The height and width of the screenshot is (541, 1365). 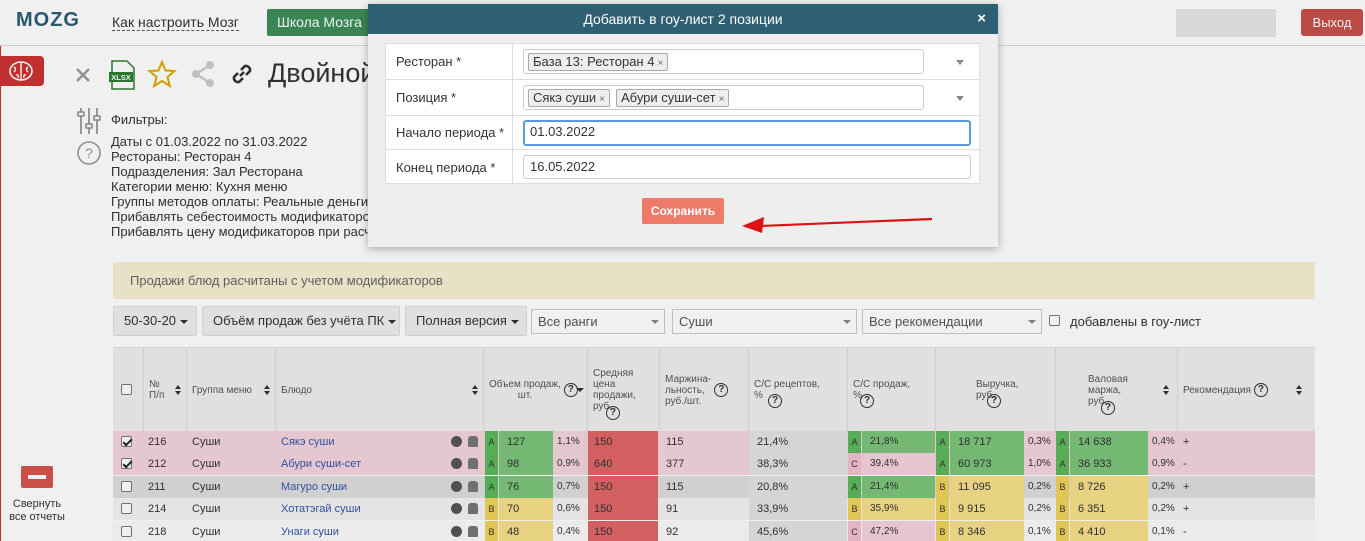 I want to click on position-select: Сякэ суши × Абури суши-сет ×, so click(x=723, y=97).